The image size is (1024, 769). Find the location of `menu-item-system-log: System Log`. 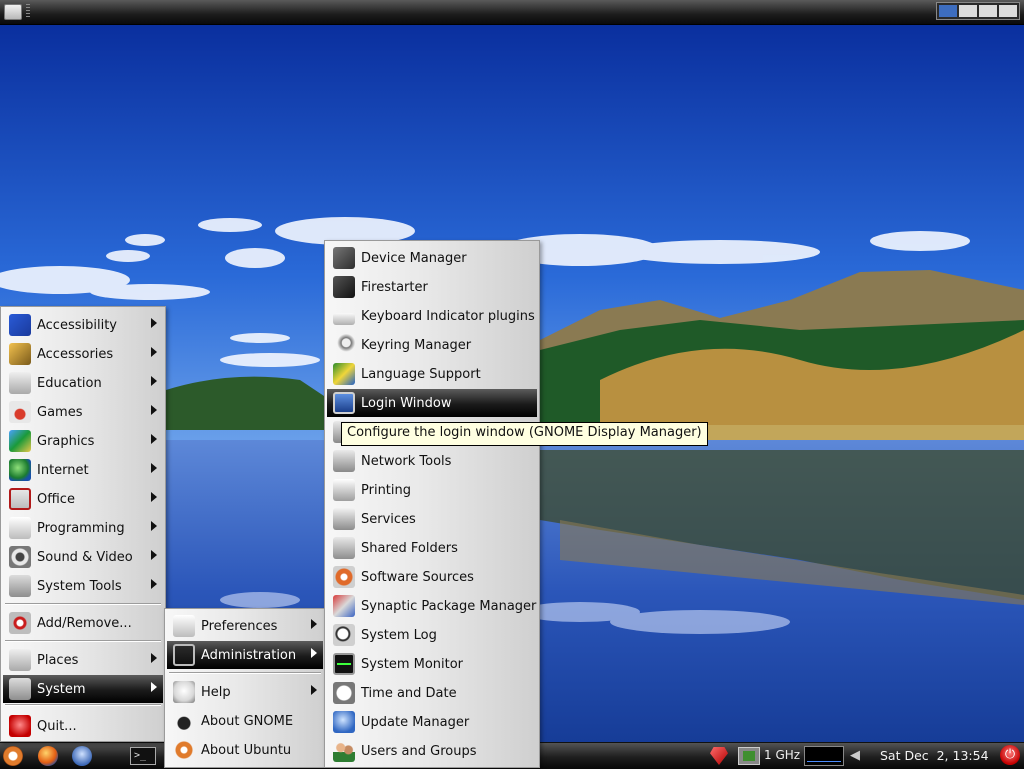

menu-item-system-log: System Log is located at coordinates (432, 635).